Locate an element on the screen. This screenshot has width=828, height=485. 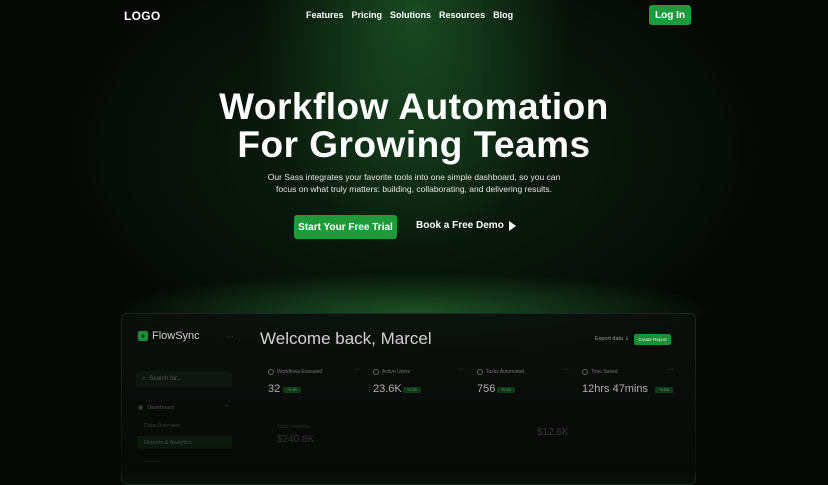
circle-icon is located at coordinates (271, 372).